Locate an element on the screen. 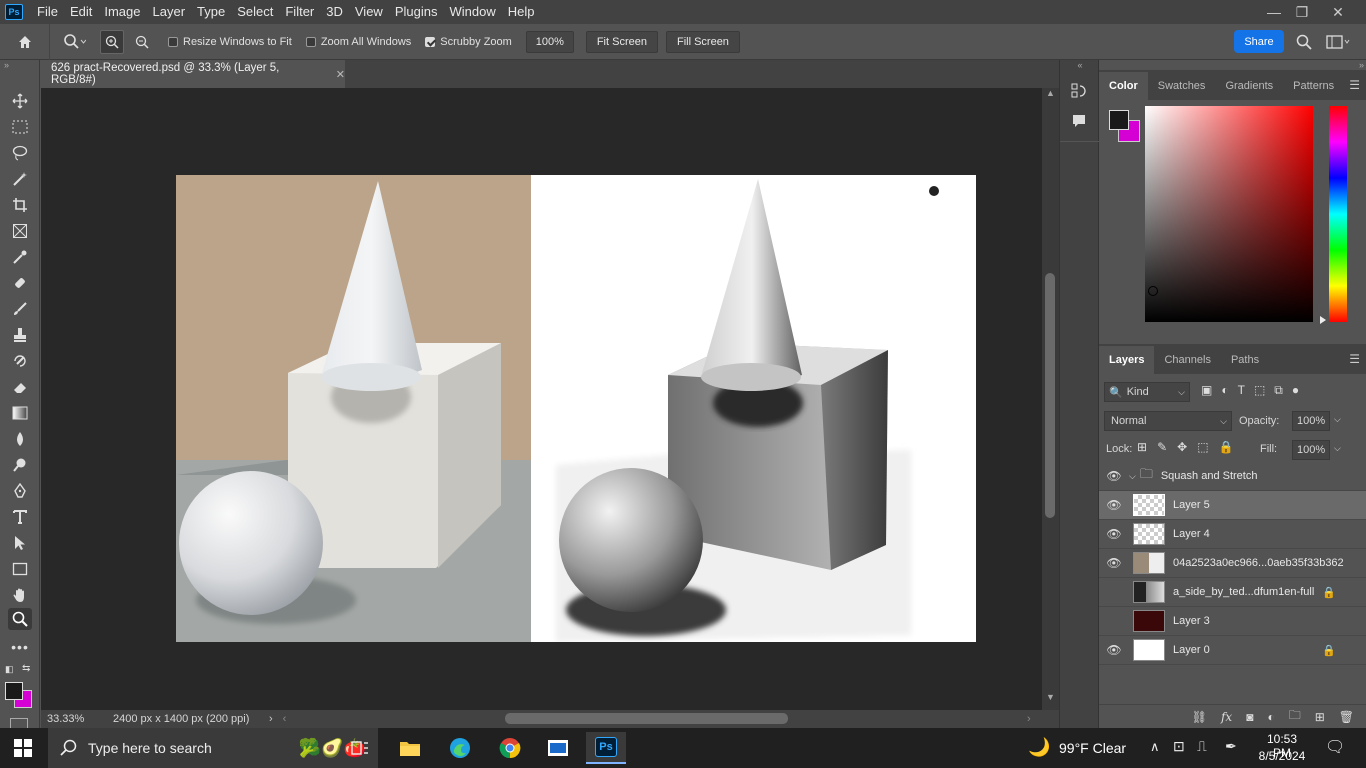 The image size is (1366, 768). magic-wand-tool-icon is located at coordinates (20, 179).